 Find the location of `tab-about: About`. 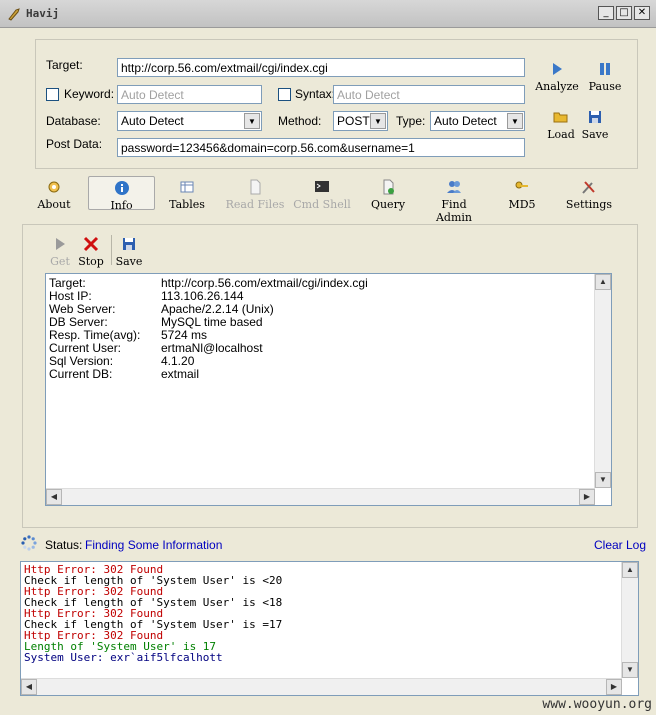

tab-about: About is located at coordinates (54, 194).